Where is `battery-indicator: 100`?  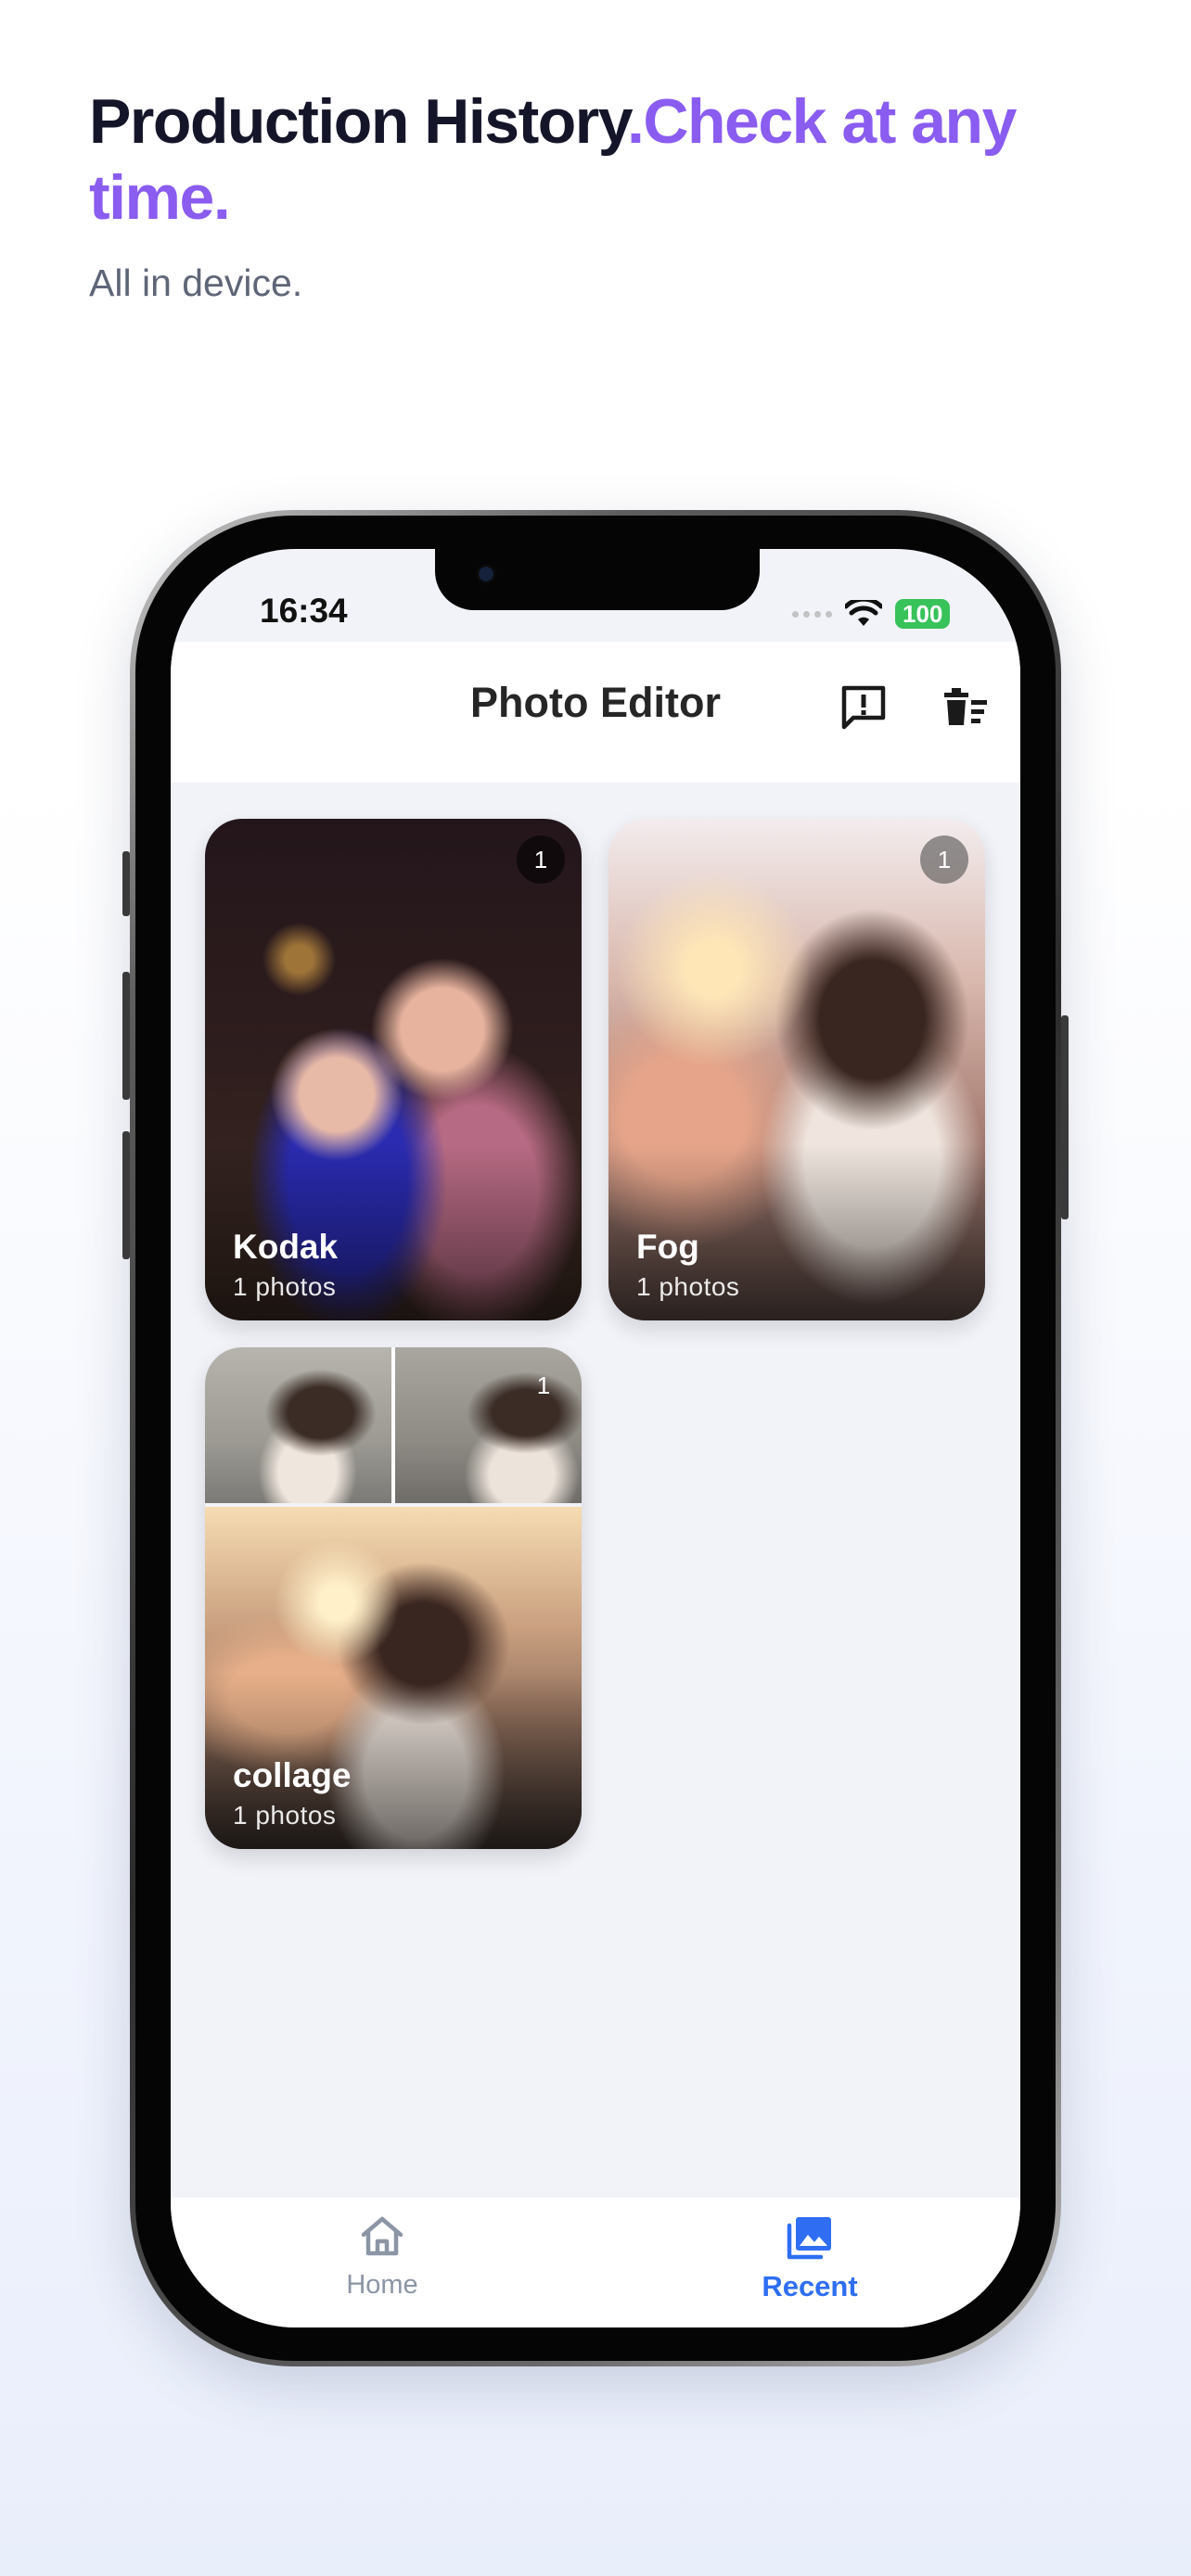 battery-indicator: 100 is located at coordinates (923, 614).